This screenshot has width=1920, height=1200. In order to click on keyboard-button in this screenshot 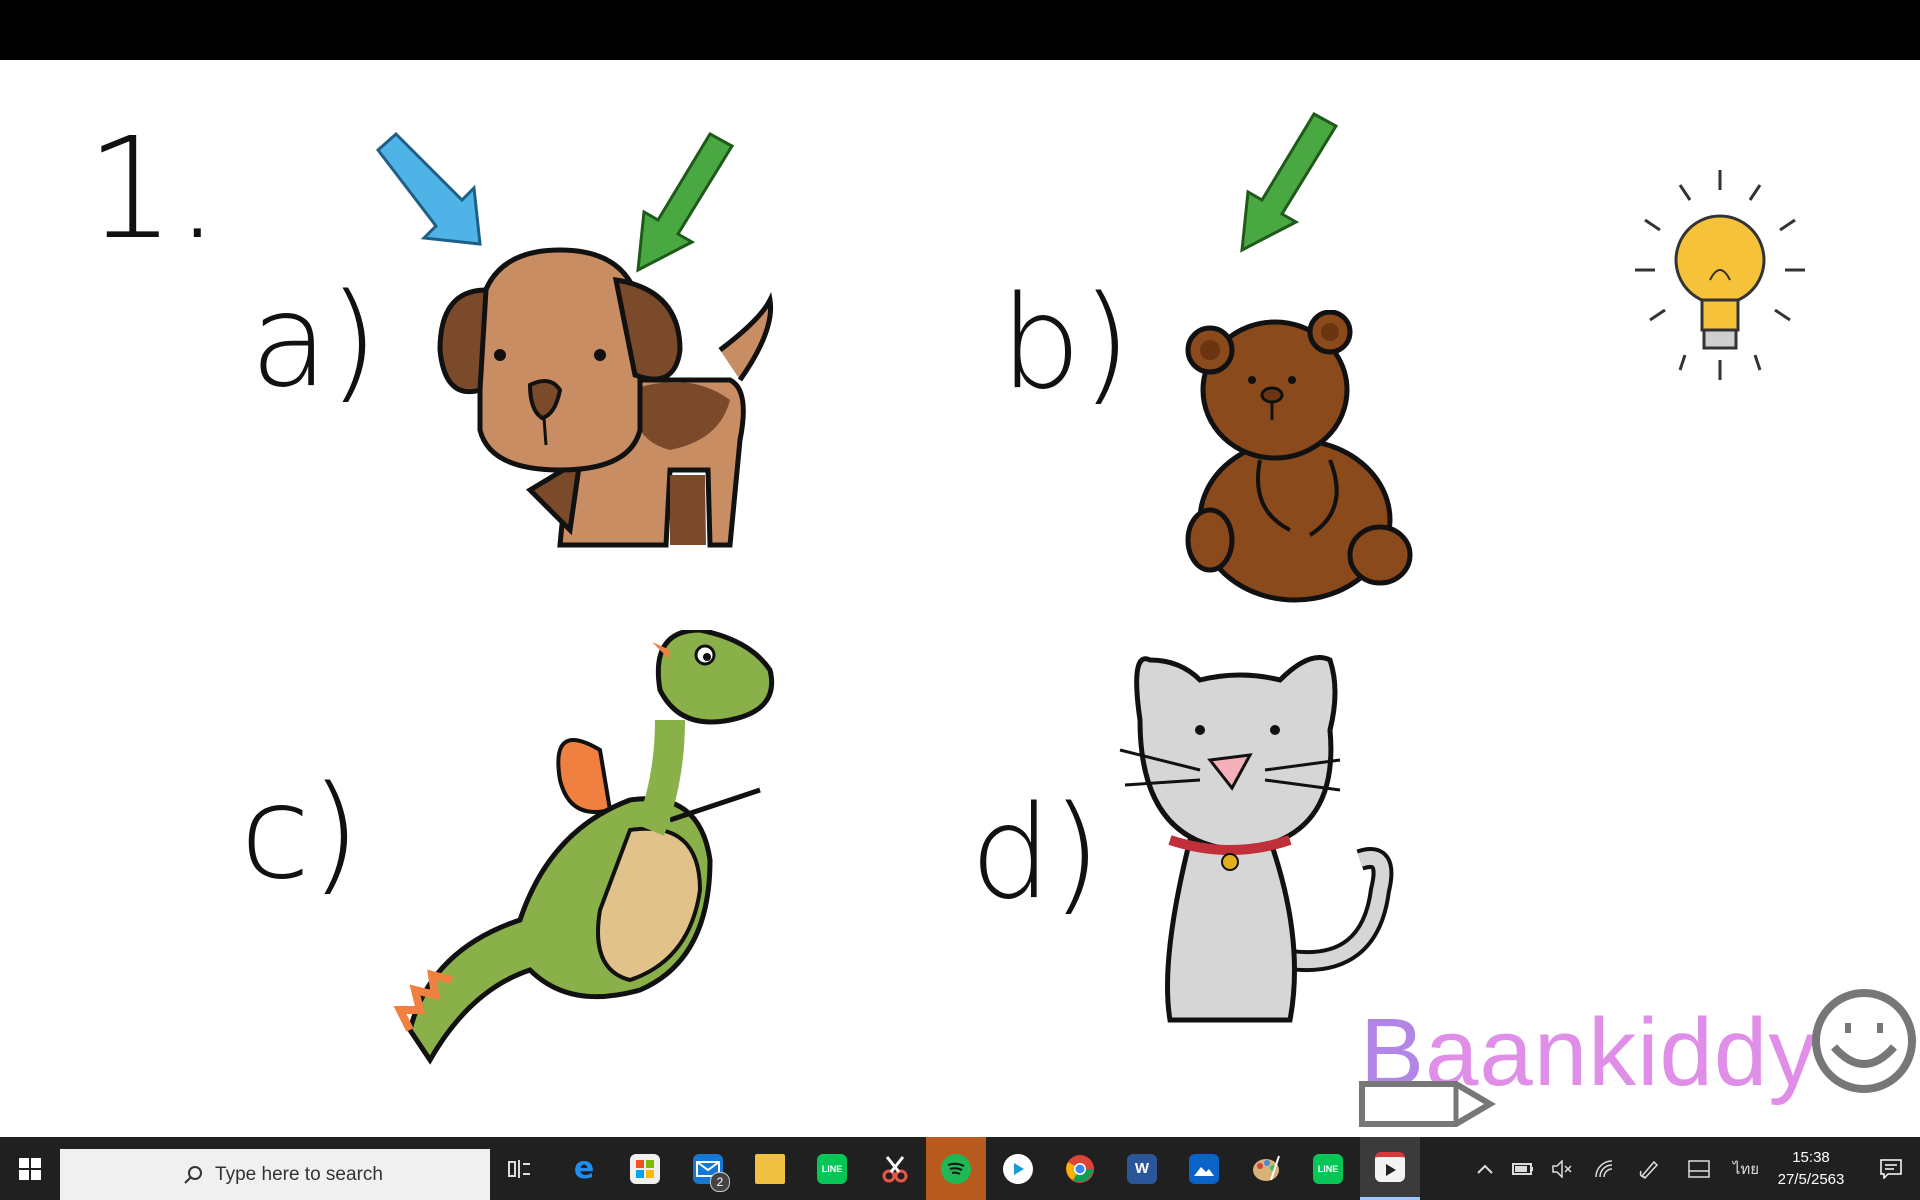, I will do `click(1699, 1168)`.